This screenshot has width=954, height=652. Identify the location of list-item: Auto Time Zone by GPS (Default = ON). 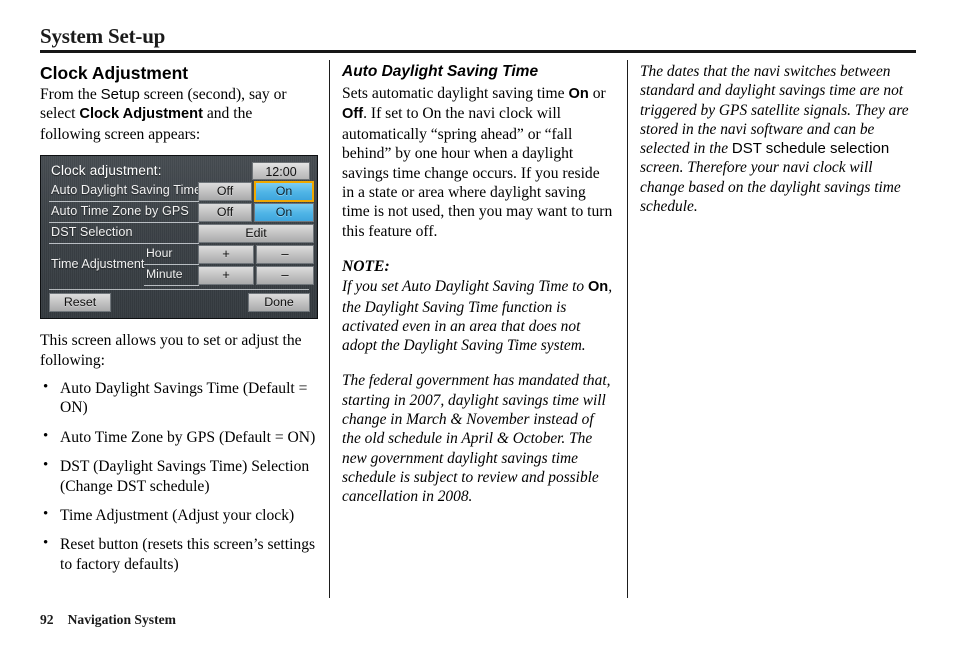
(178, 437).